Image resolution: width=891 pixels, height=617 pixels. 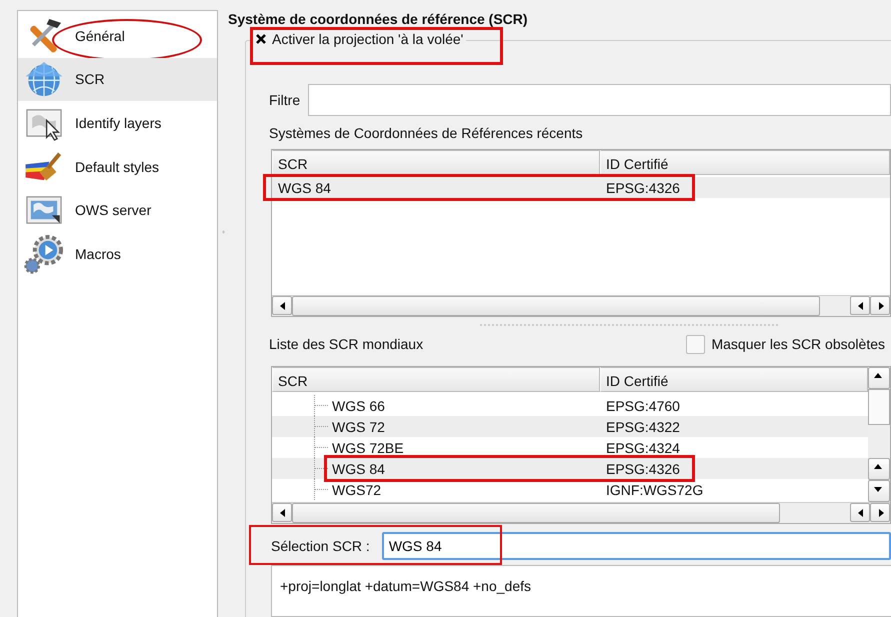 I want to click on sidebar-item: Macros, so click(x=117, y=254).